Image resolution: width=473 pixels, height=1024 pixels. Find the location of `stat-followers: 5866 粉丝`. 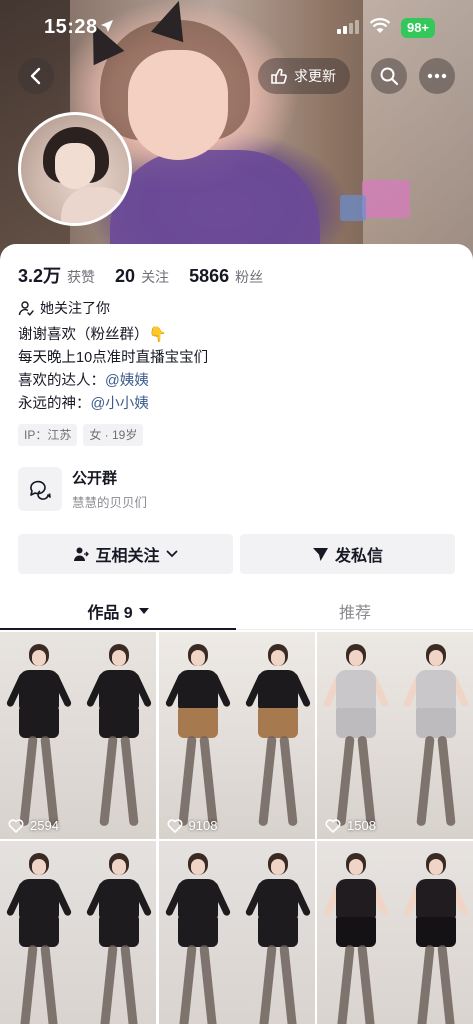

stat-followers: 5866 粉丝 is located at coordinates (226, 276).